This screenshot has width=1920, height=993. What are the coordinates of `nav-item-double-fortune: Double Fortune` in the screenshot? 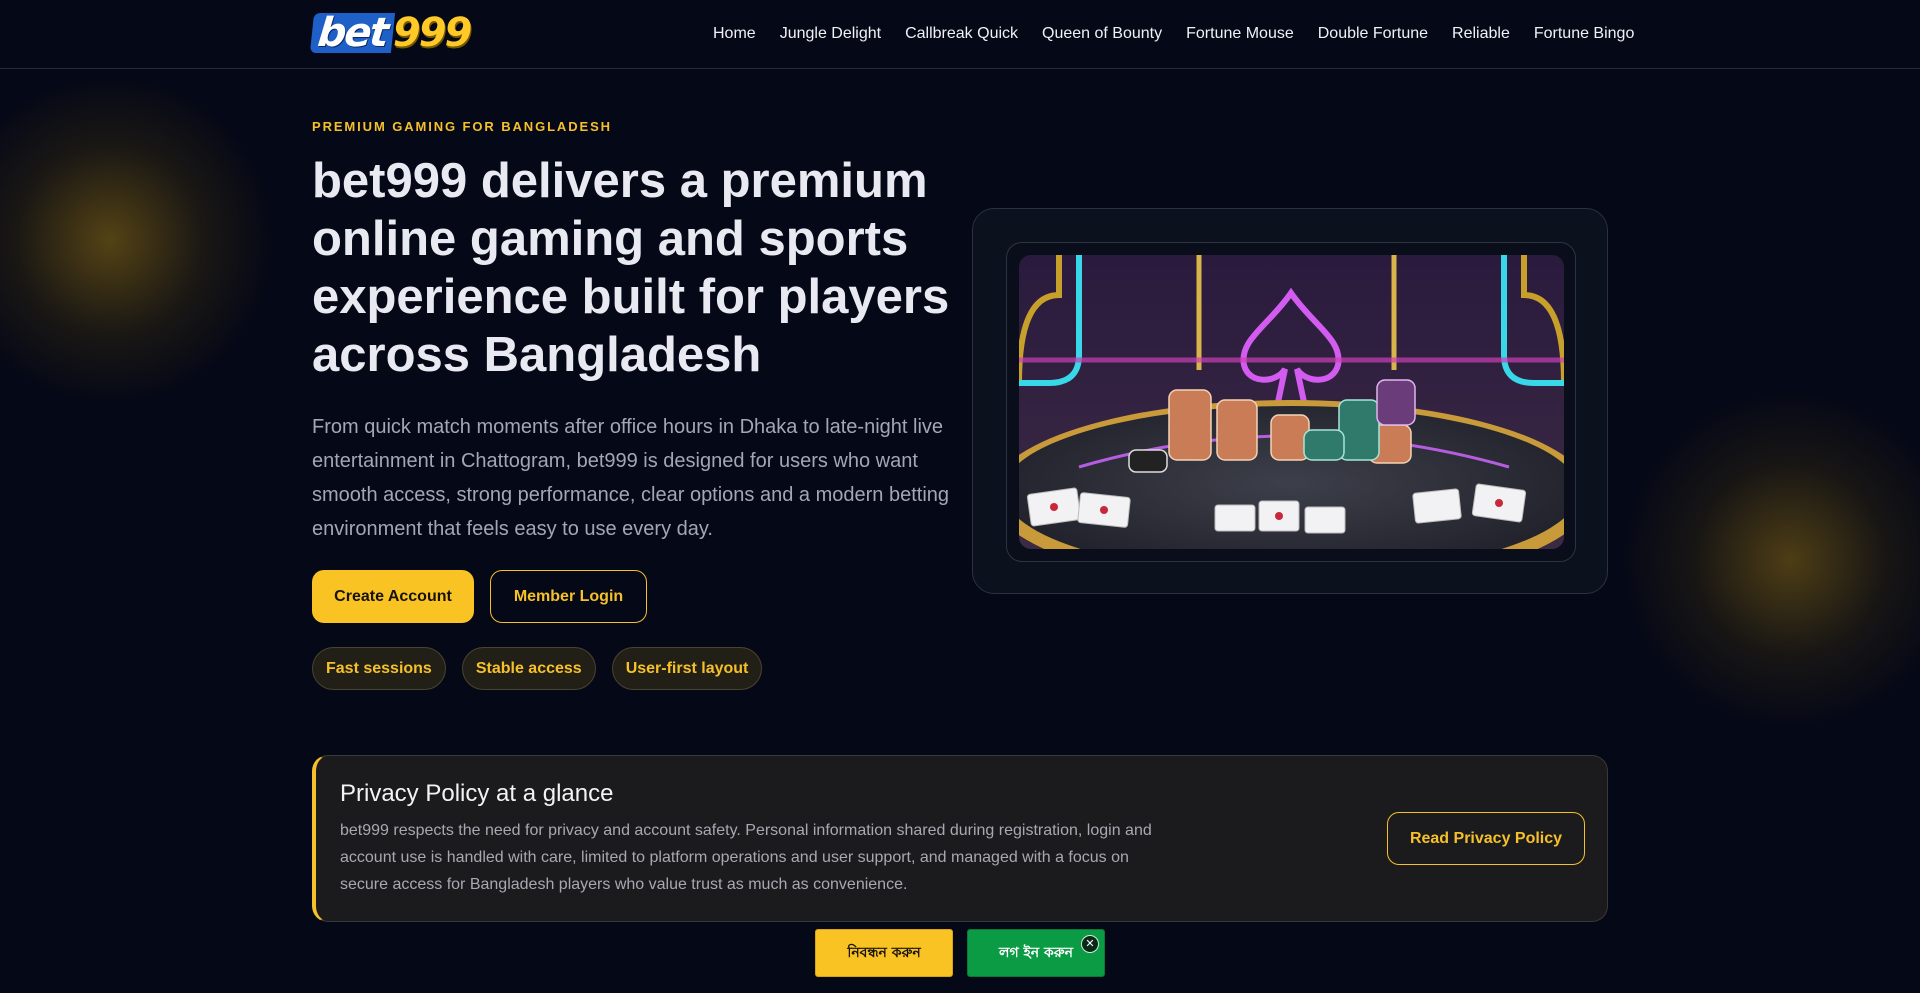 It's located at (1373, 34).